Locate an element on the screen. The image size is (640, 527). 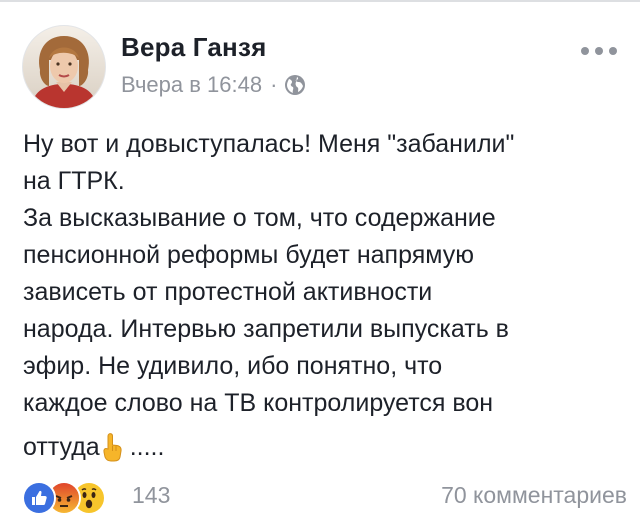
like-reaction-icon is located at coordinates (39, 498).